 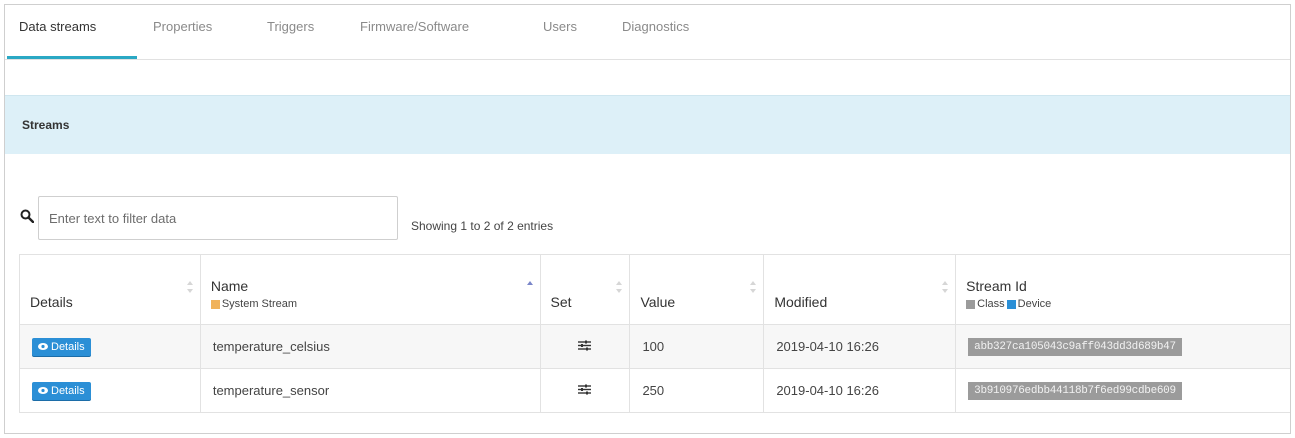 What do you see at coordinates (1011, 304) in the screenshot?
I see `device-chip` at bounding box center [1011, 304].